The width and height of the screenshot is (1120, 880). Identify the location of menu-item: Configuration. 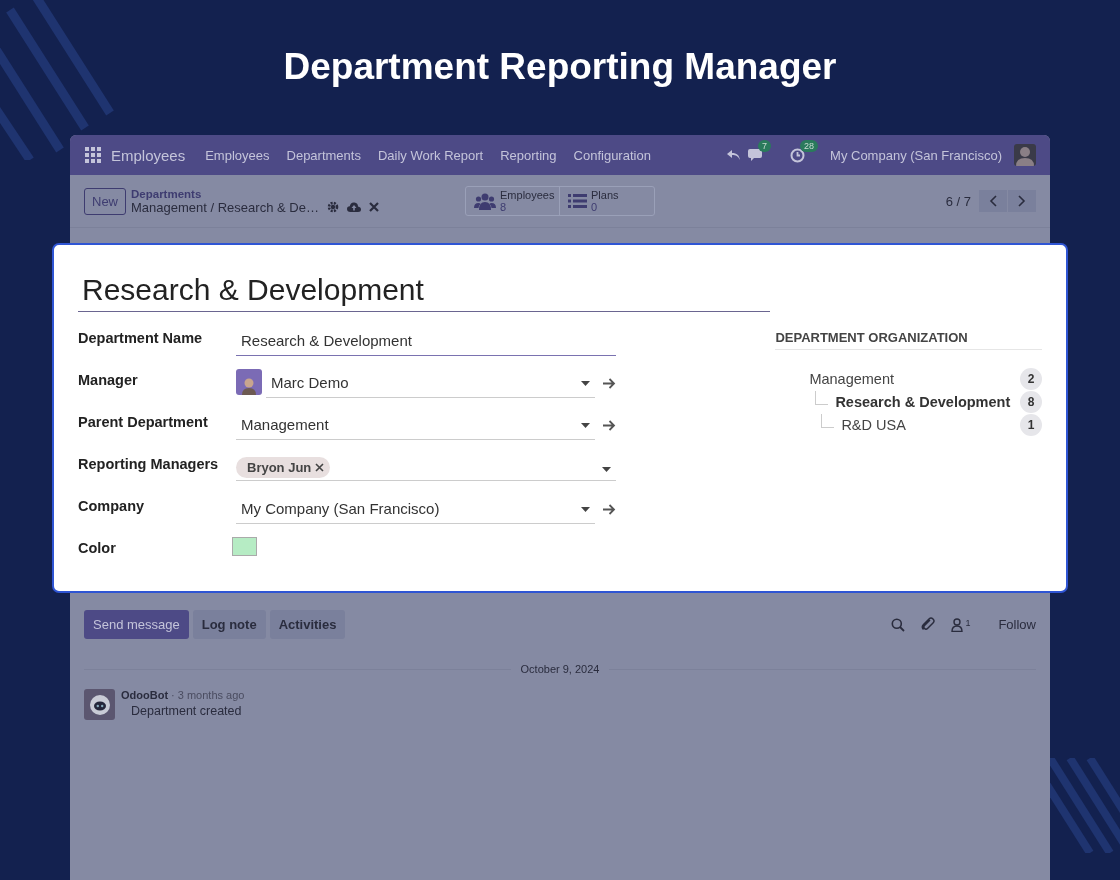
(612, 155).